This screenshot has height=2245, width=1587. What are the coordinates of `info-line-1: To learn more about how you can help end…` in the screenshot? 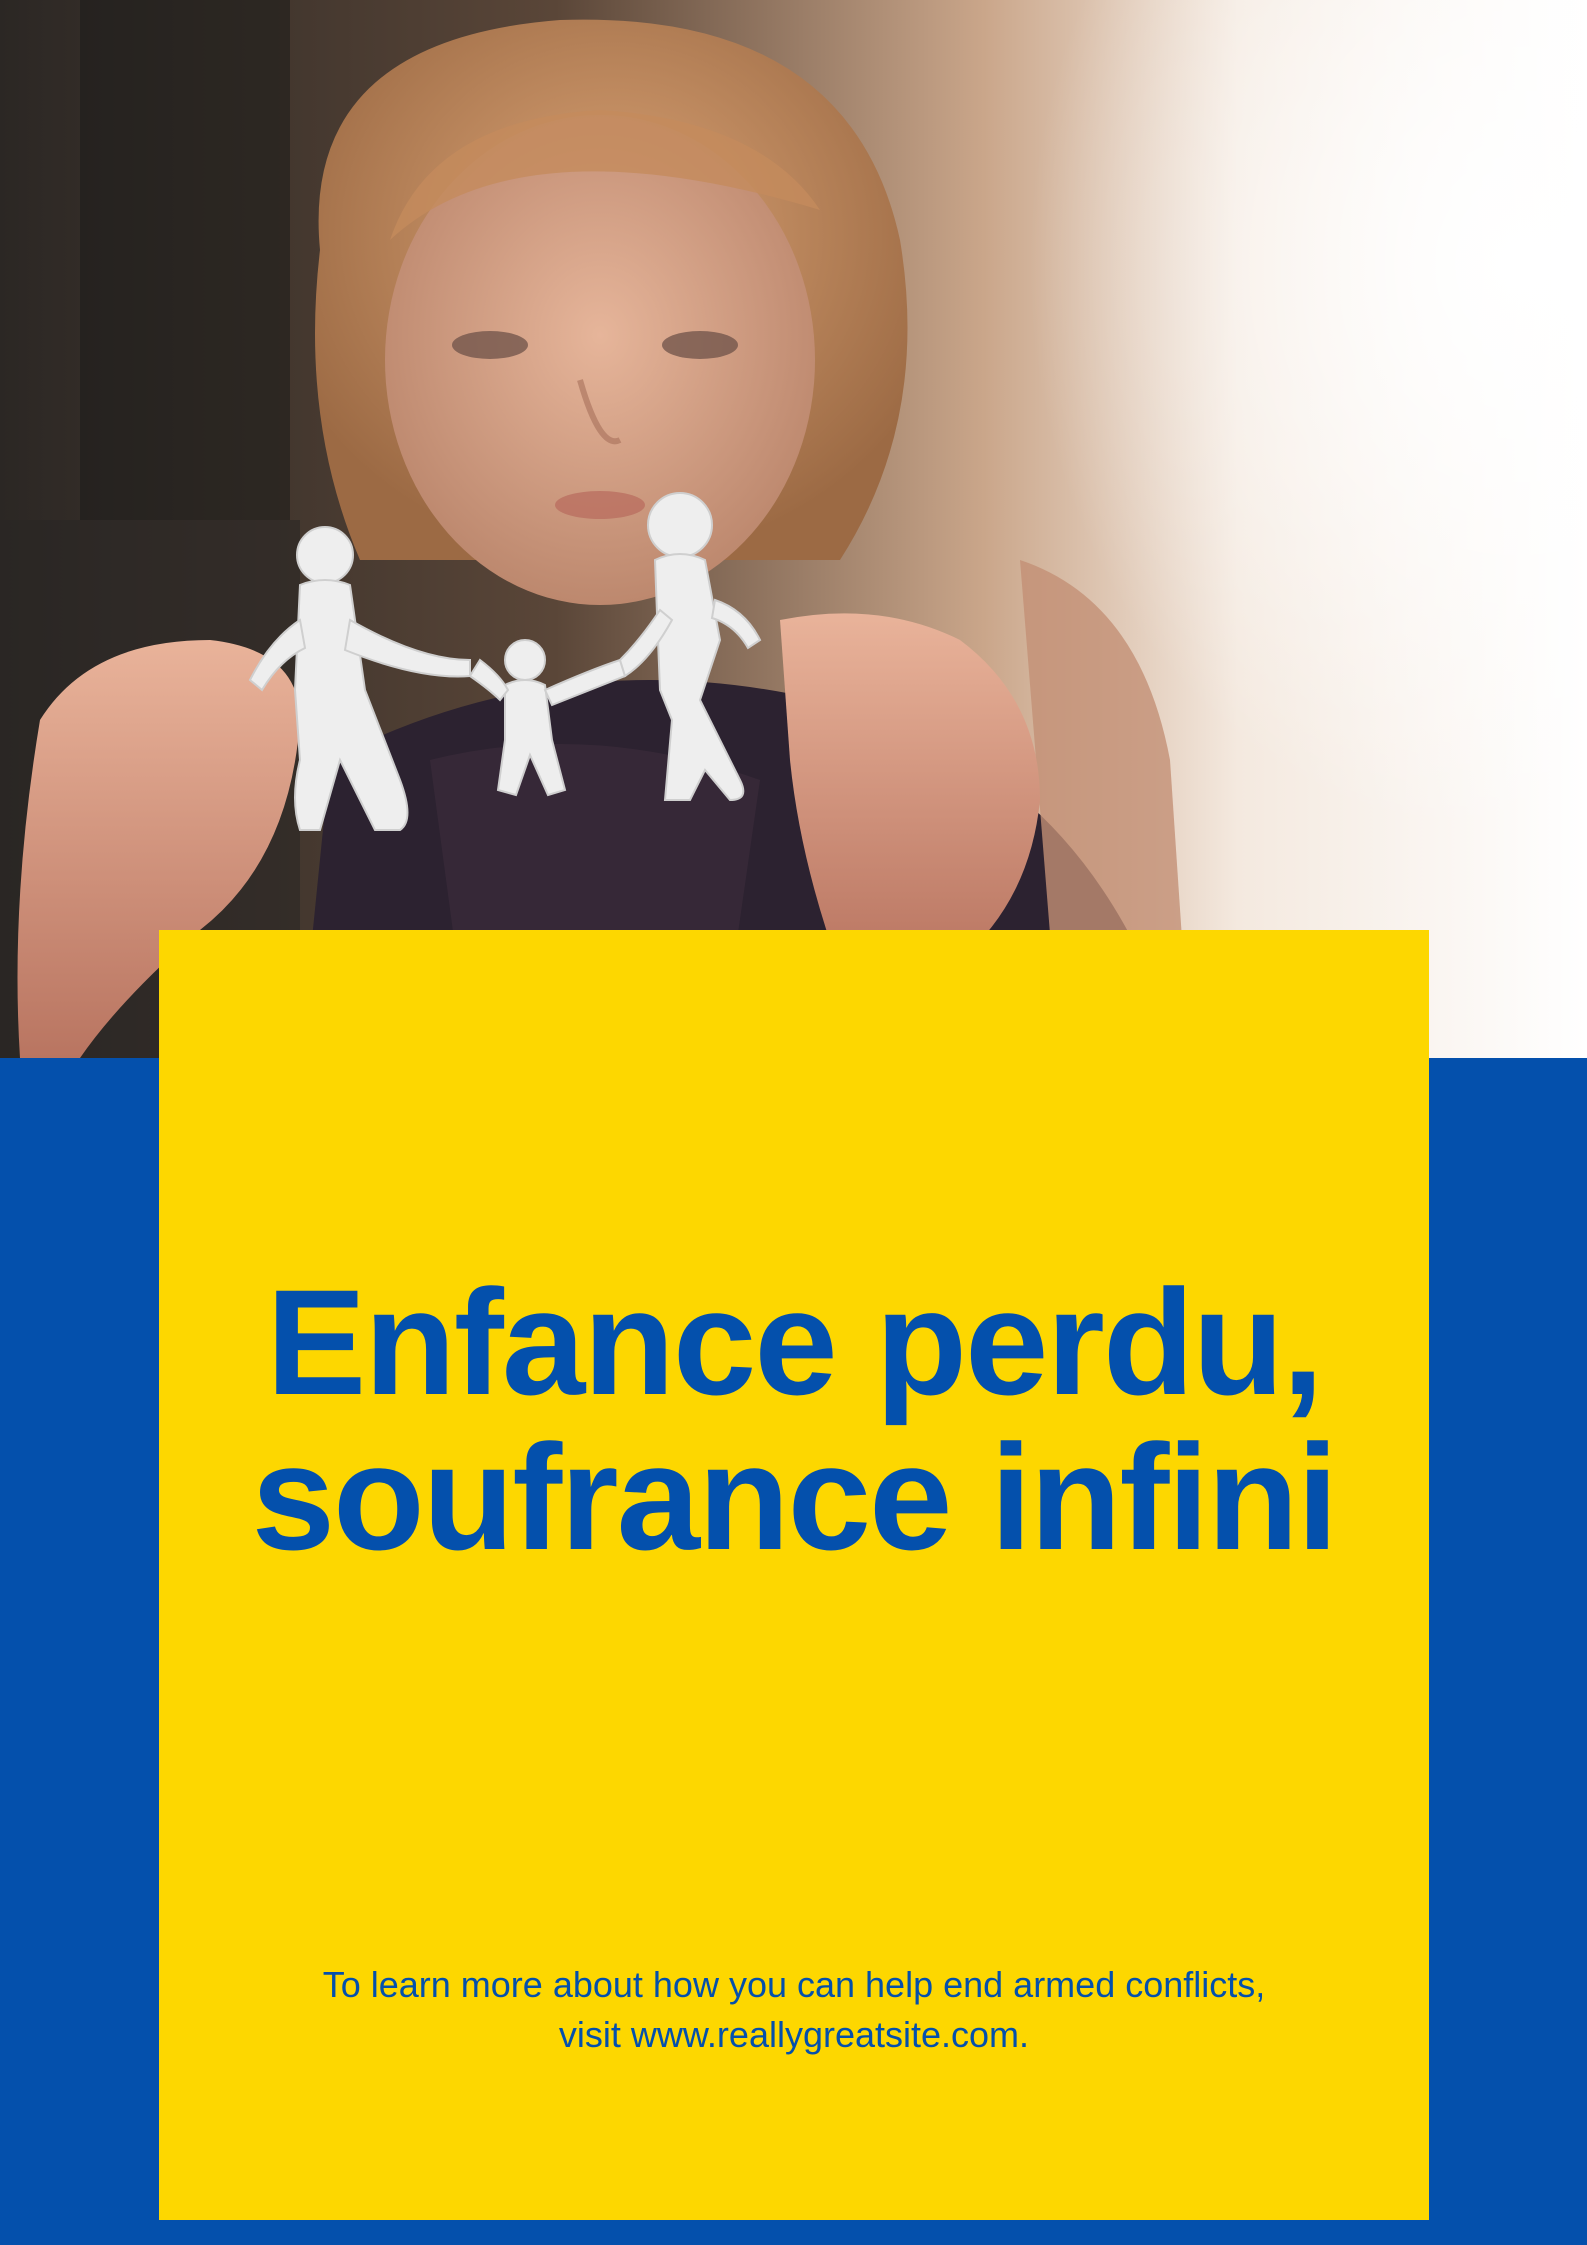 It's located at (794, 1984).